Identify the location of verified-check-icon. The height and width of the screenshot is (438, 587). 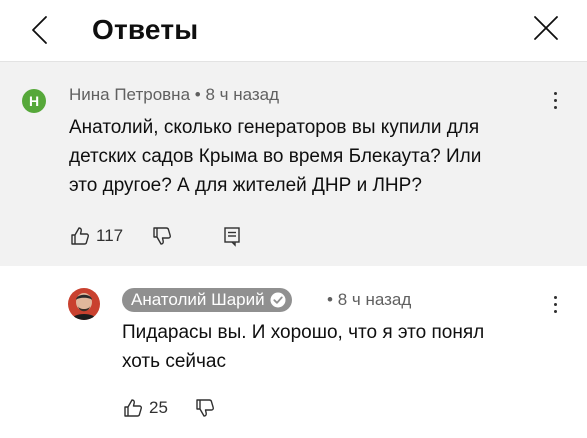
(278, 300).